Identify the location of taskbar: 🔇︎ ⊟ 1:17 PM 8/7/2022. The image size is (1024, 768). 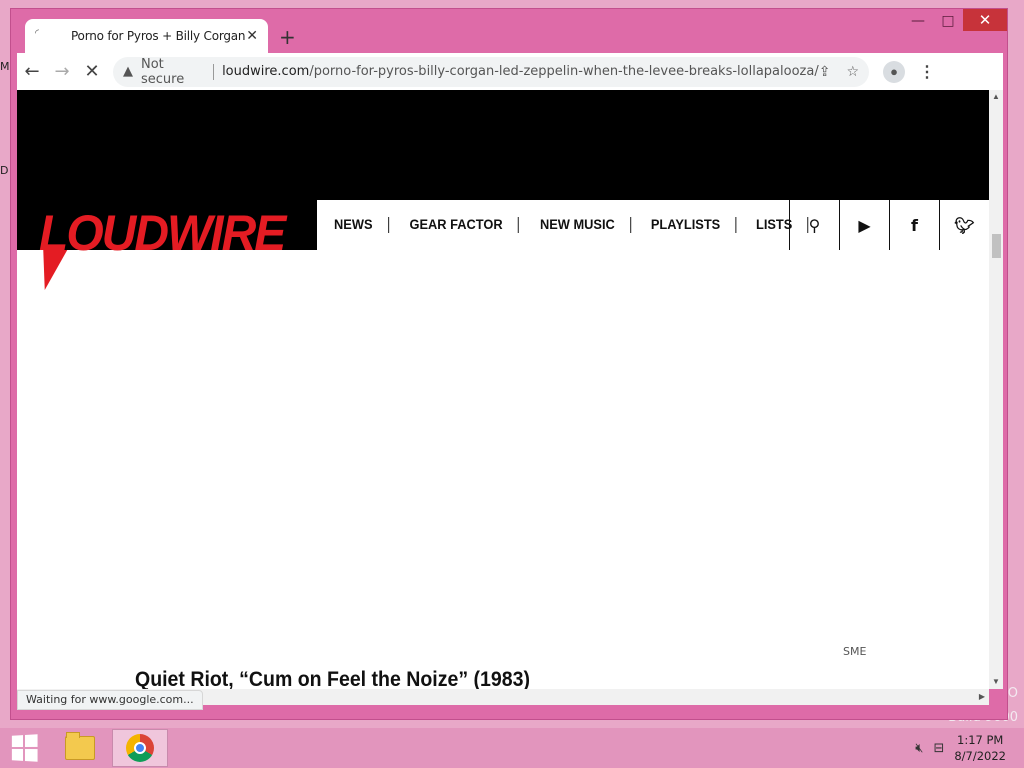
(512, 748).